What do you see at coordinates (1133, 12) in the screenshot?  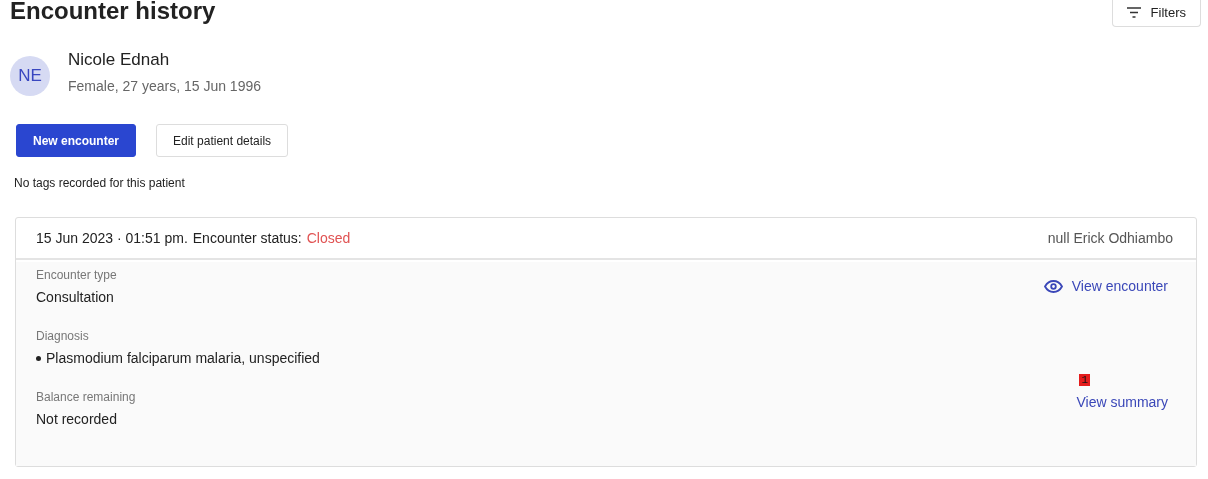 I see `filter-icon` at bounding box center [1133, 12].